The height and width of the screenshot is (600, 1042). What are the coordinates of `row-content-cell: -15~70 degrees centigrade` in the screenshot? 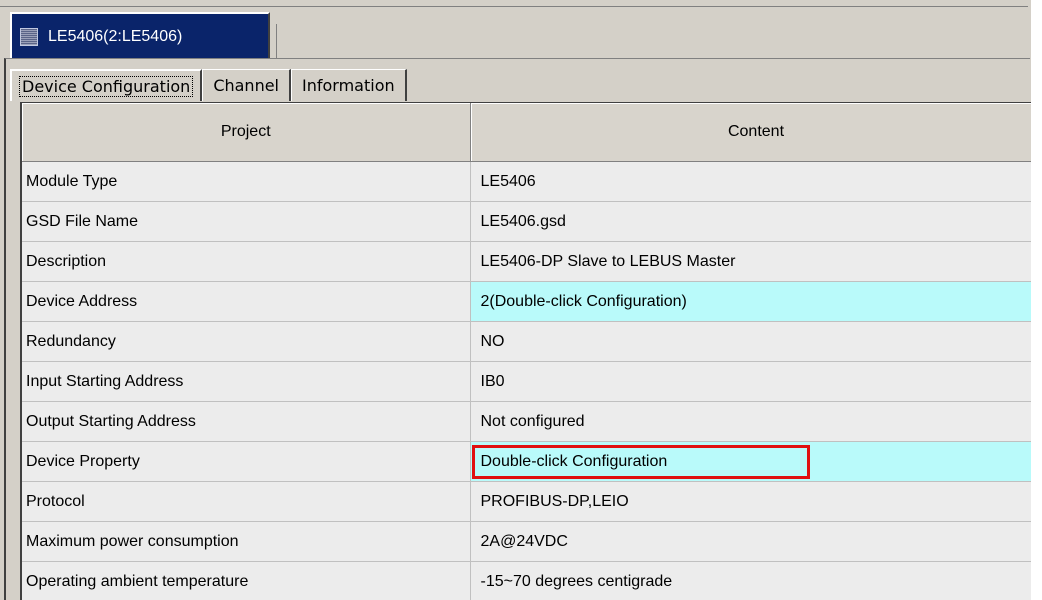 It's located at (756, 580).